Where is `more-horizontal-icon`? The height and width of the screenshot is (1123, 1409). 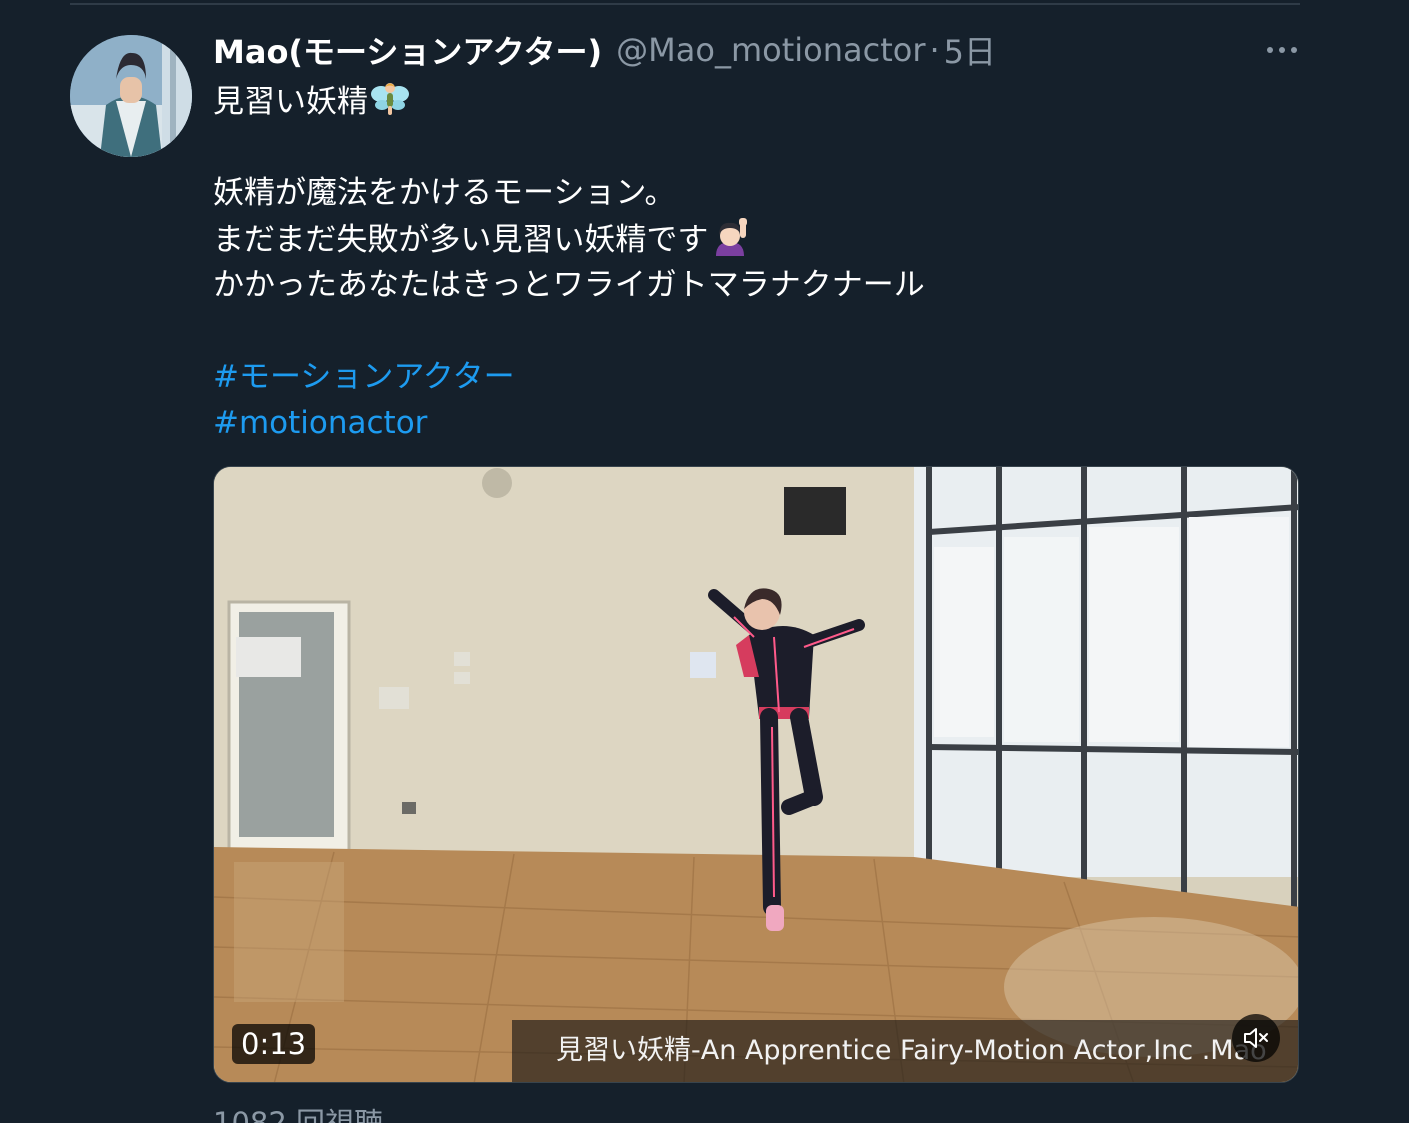 more-horizontal-icon is located at coordinates (1282, 50).